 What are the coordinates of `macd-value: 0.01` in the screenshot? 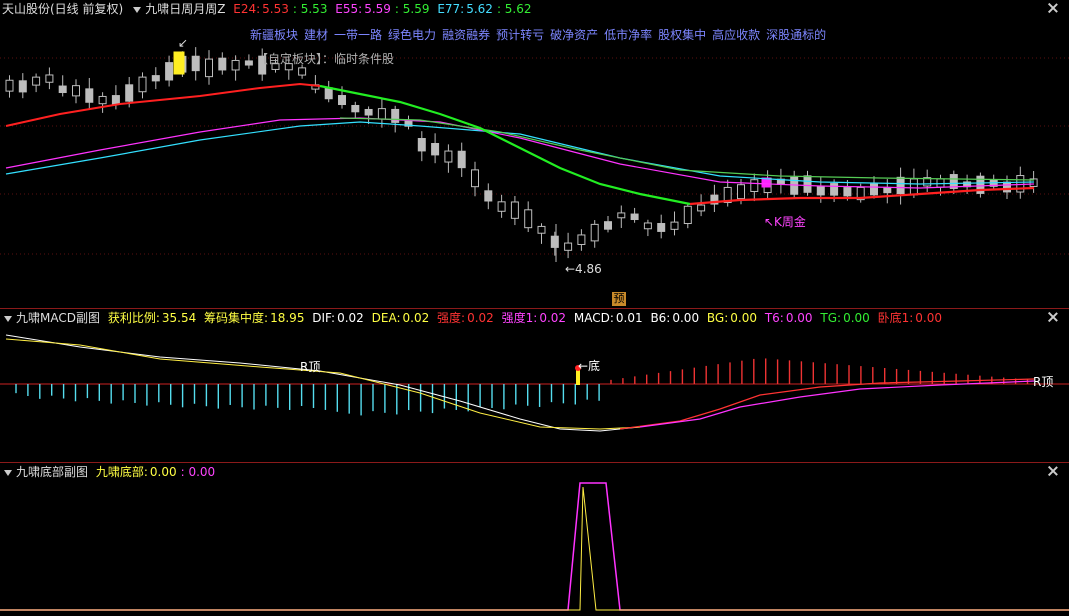 It's located at (629, 318).